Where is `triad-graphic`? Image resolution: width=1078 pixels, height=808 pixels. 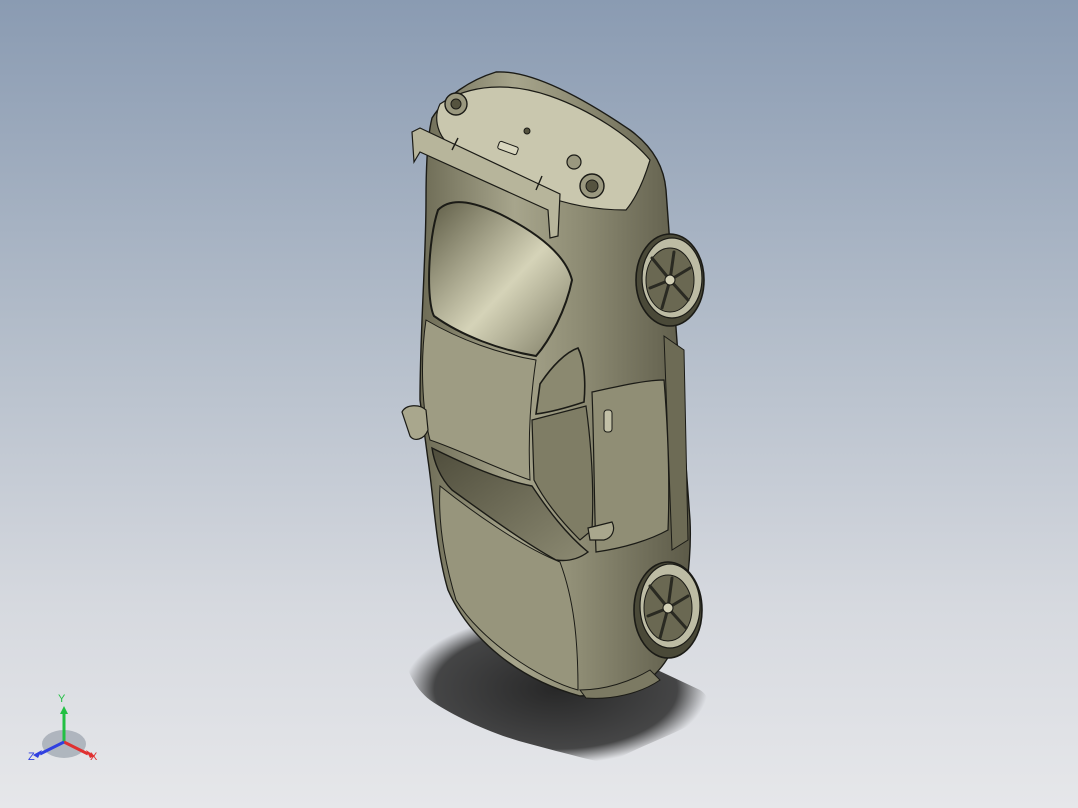
triad-graphic is located at coordinates (64, 732).